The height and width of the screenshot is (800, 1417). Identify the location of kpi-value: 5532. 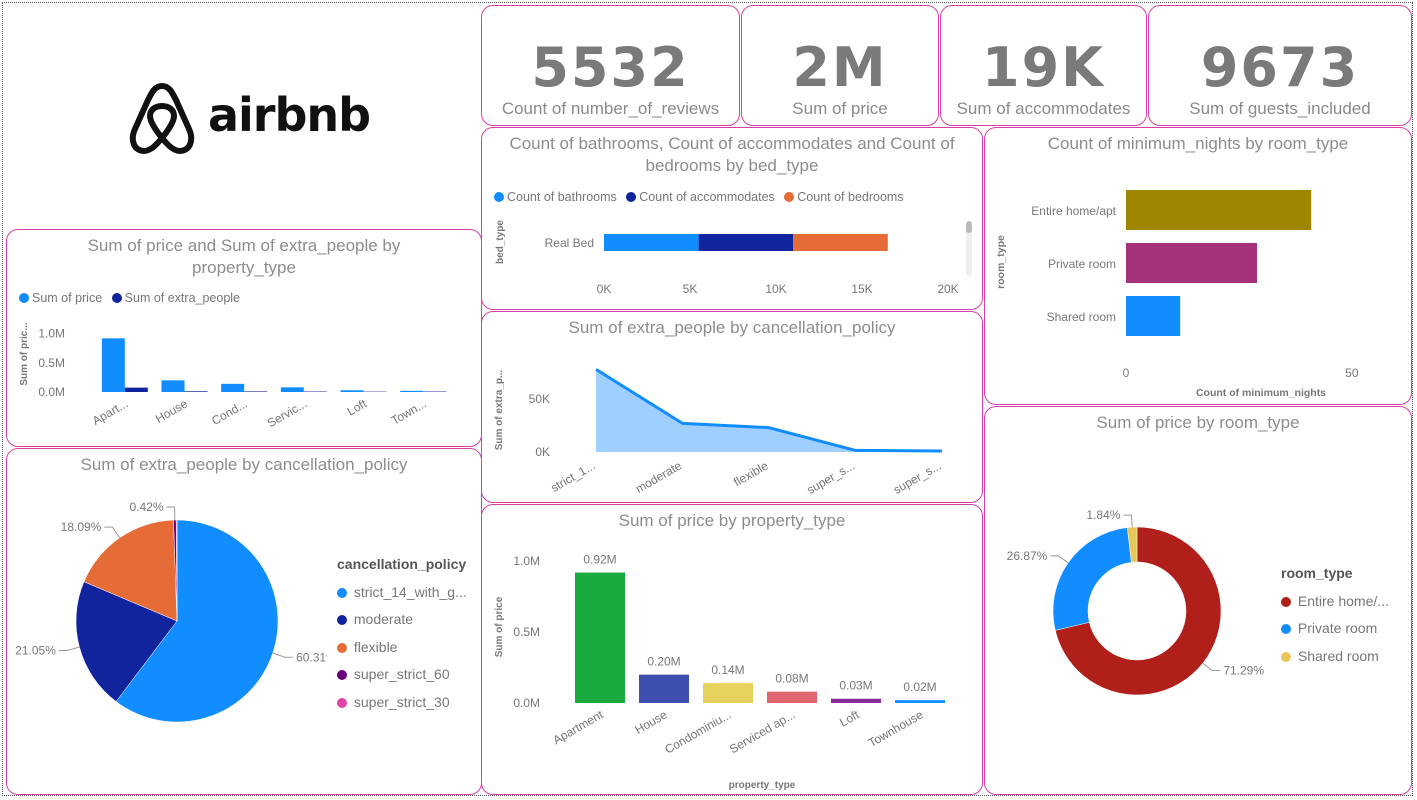
(610, 67).